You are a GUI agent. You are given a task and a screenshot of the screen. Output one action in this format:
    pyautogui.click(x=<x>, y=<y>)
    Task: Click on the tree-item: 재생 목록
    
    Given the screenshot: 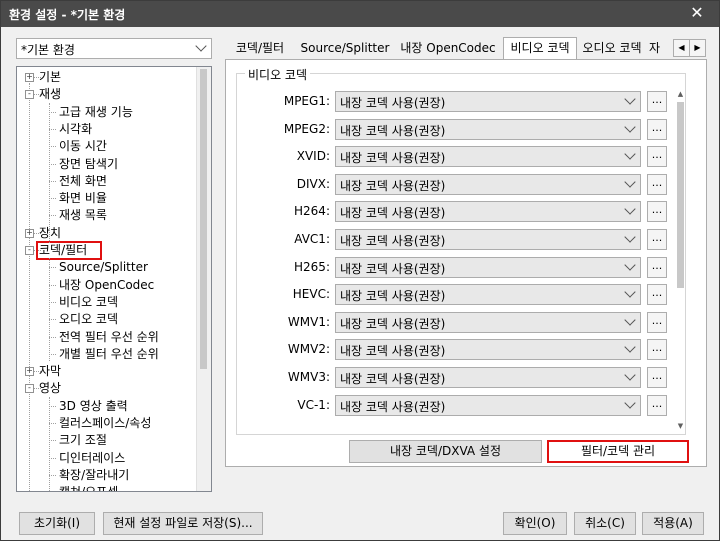 What is the action you would take?
    pyautogui.click(x=83, y=215)
    